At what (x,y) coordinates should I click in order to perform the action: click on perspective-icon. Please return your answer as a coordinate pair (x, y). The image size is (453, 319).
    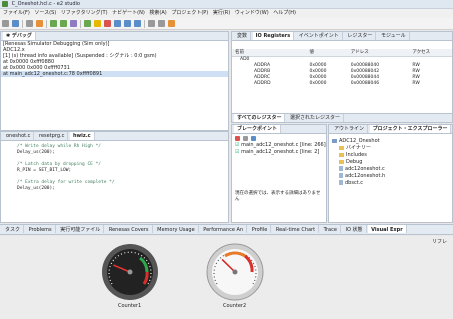
    Looking at the image, I should click on (171, 23).